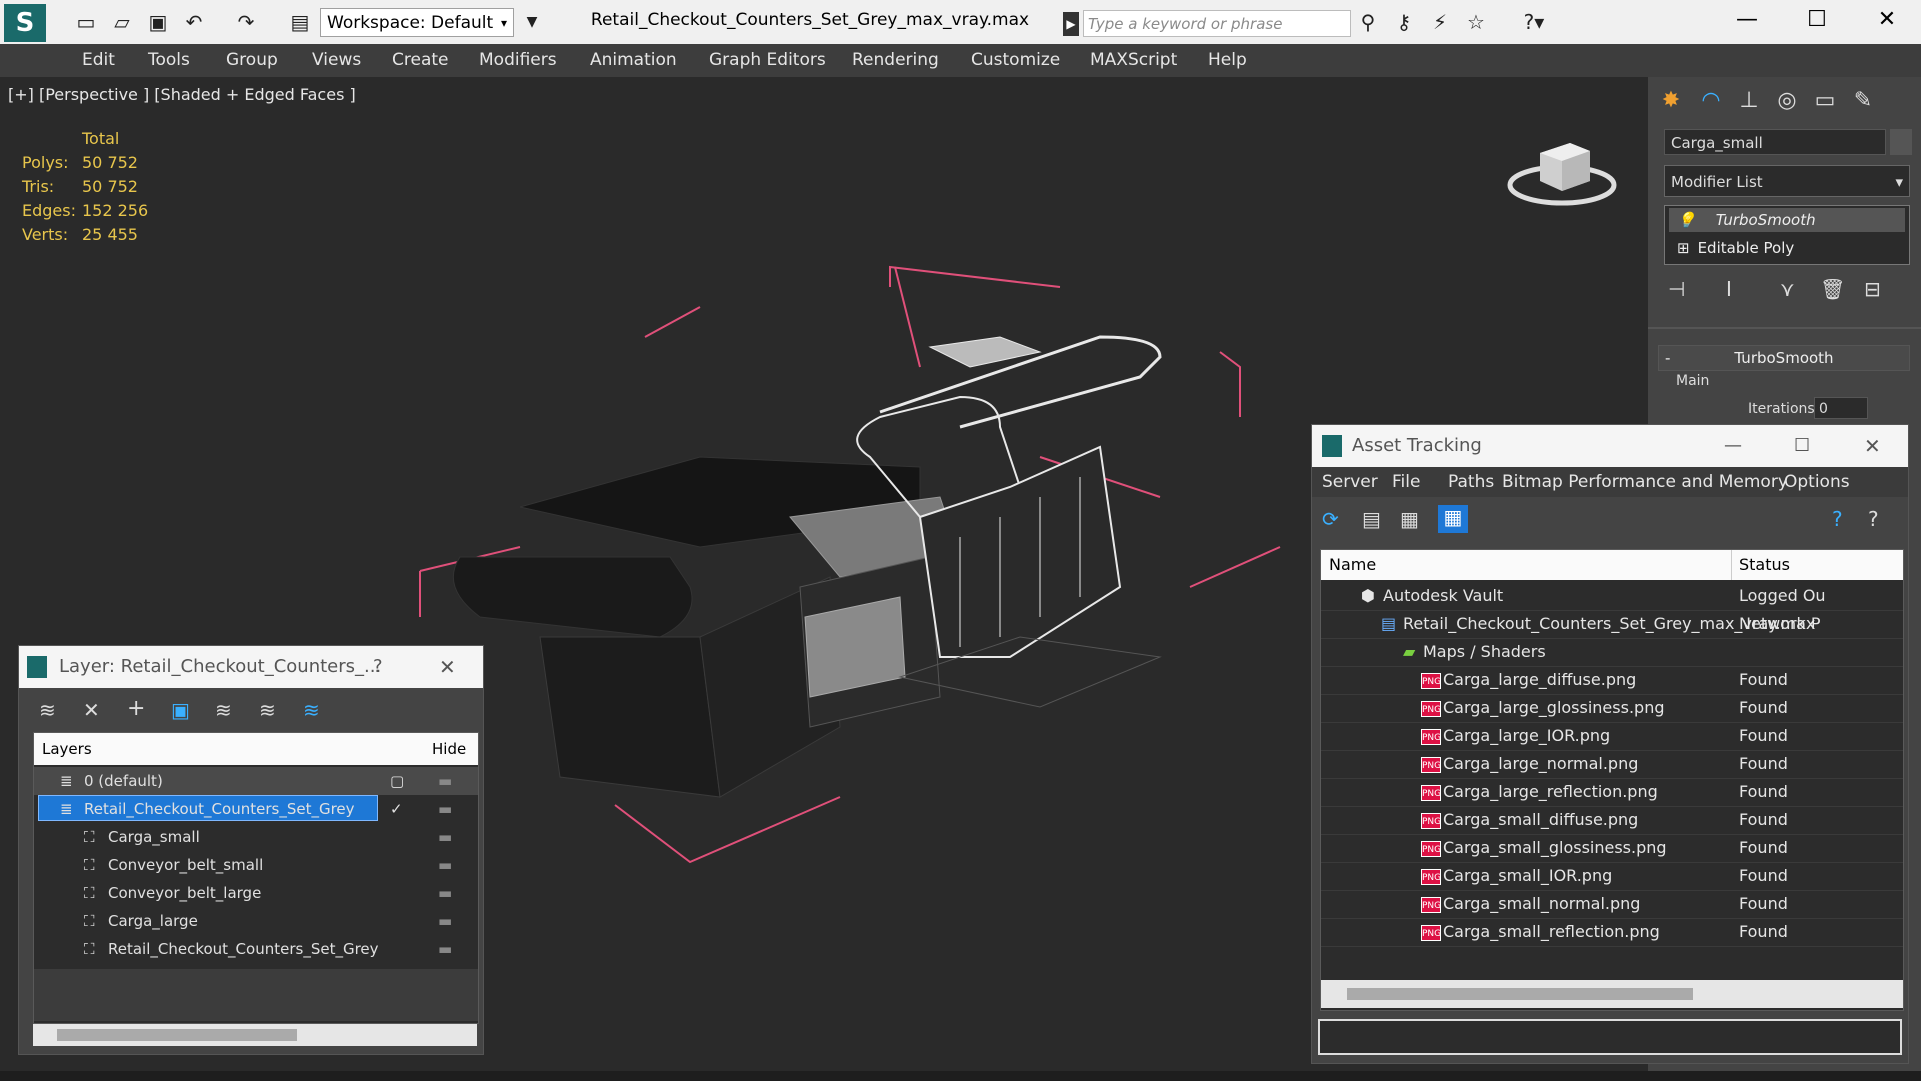 This screenshot has width=1921, height=1081. I want to click on asset-row: PNG Carga_small_reflection.png Found, so click(1612, 932).